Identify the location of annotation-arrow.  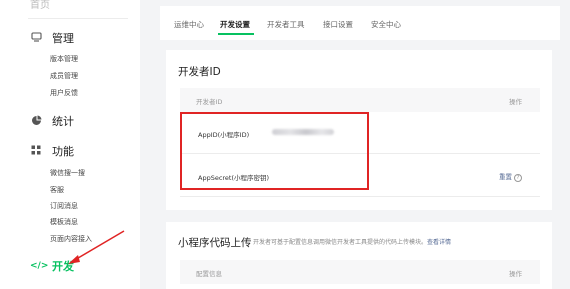
(96, 247).